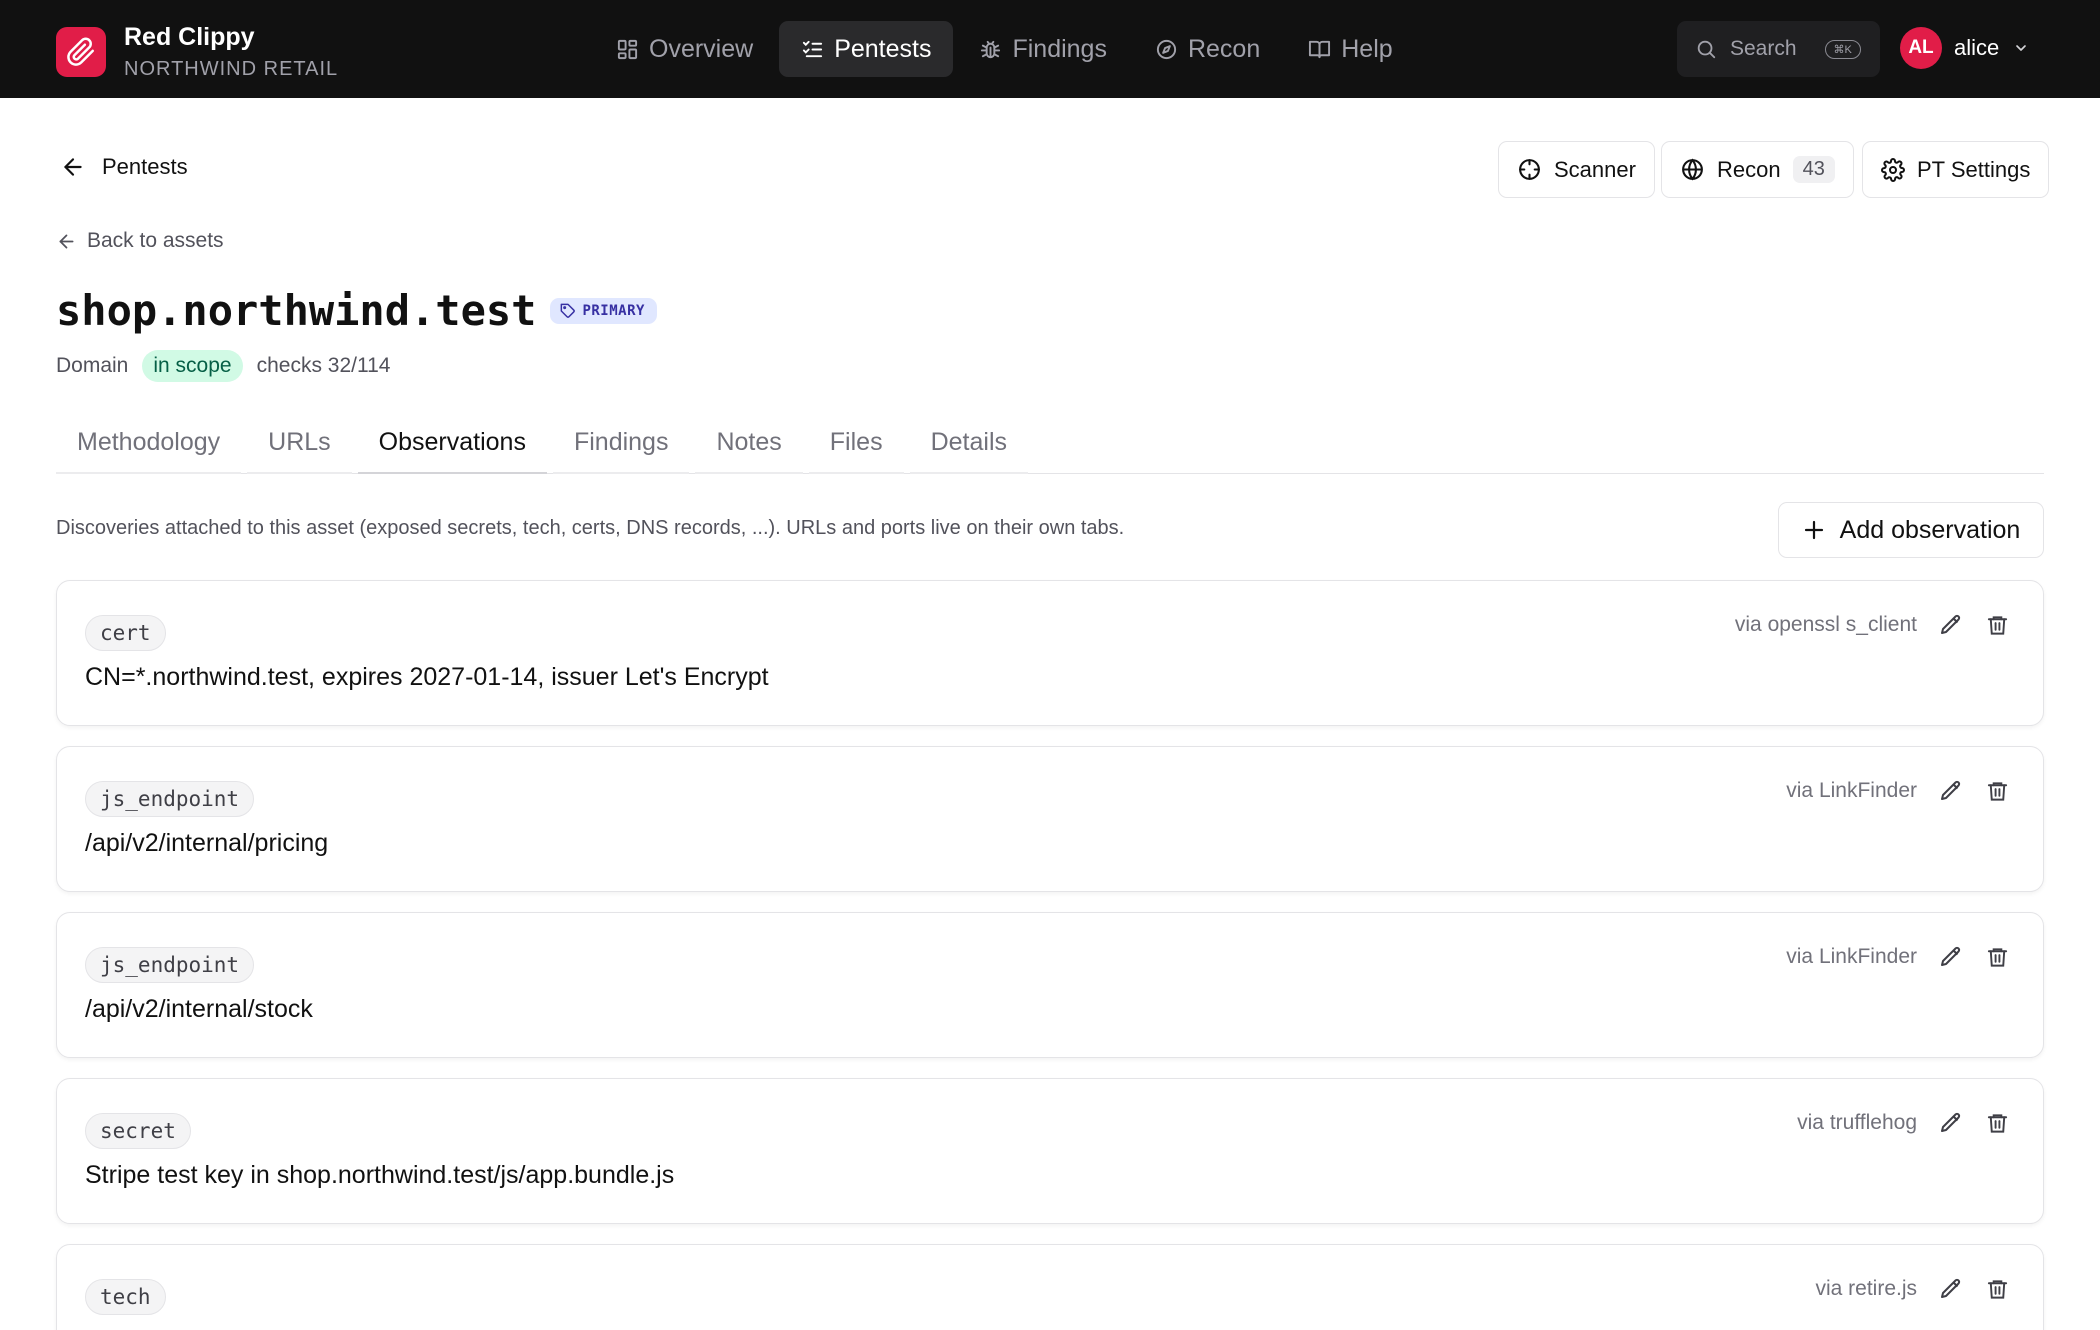 The image size is (2100, 1330). I want to click on tab-files: Files, so click(856, 443).